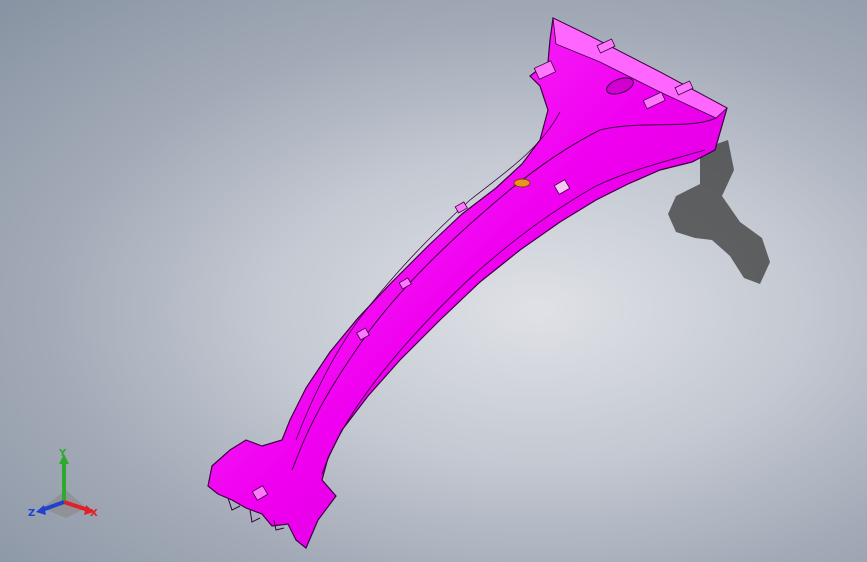  What do you see at coordinates (522, 183) in the screenshot?
I see `orange-nut` at bounding box center [522, 183].